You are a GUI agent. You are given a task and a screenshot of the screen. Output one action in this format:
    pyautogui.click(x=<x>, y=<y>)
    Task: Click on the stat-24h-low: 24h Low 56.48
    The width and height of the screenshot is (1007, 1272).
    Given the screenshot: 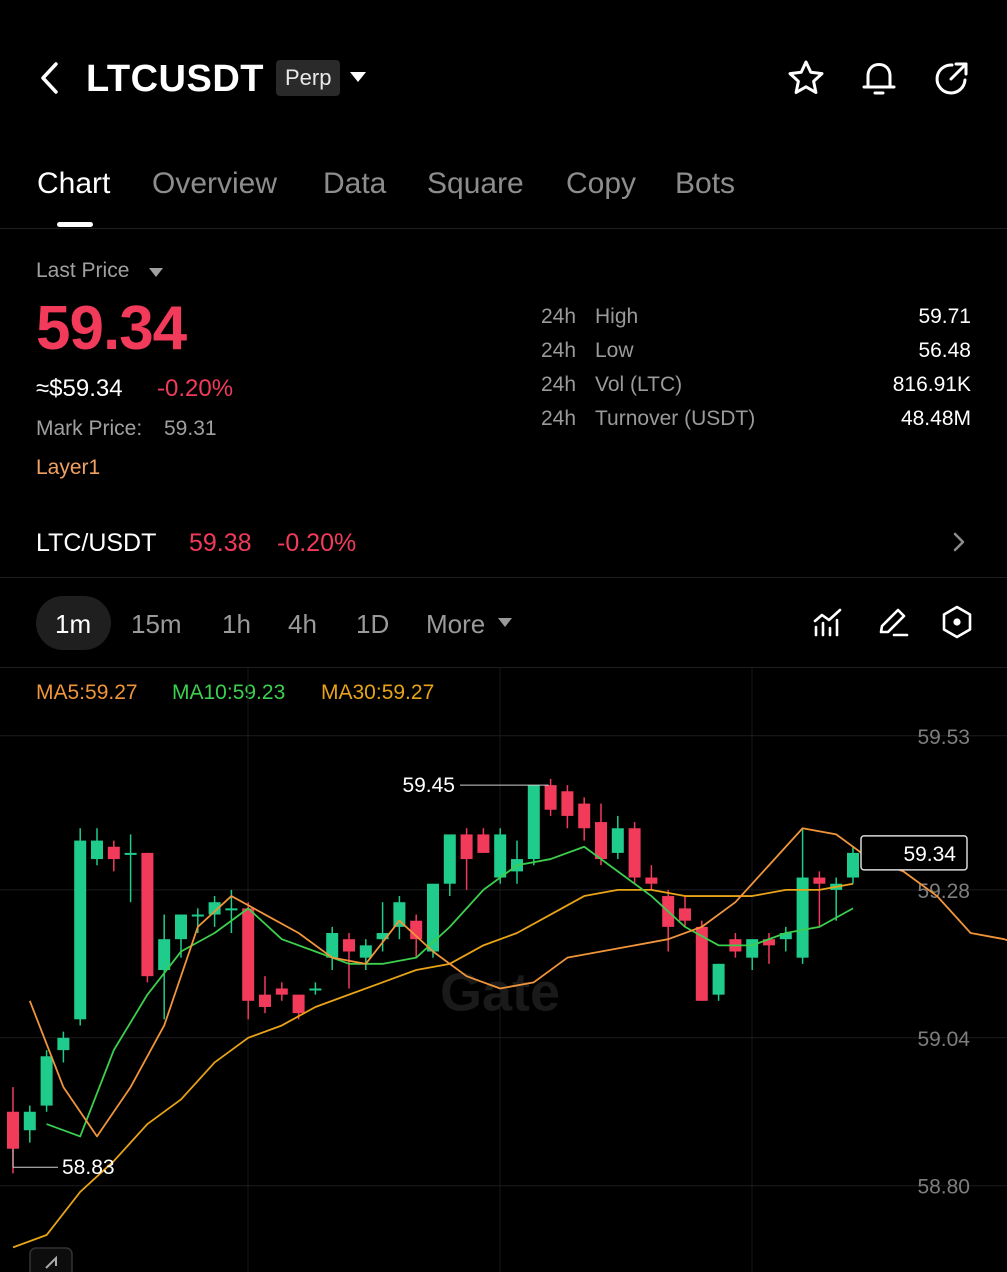 What is the action you would take?
    pyautogui.click(x=756, y=351)
    